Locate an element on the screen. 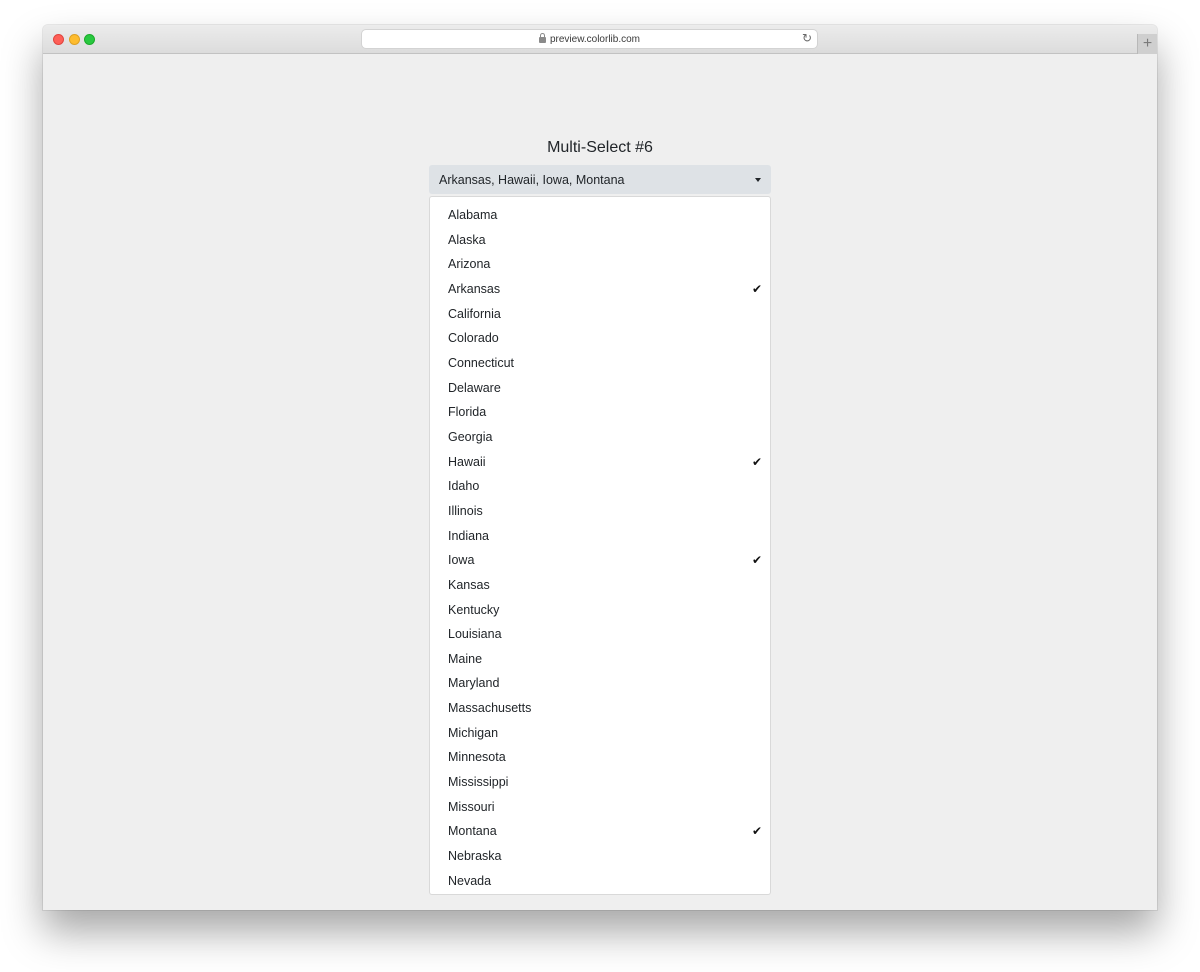 This screenshot has height=972, width=1200. dropdown-option: Colorado is located at coordinates (600, 338).